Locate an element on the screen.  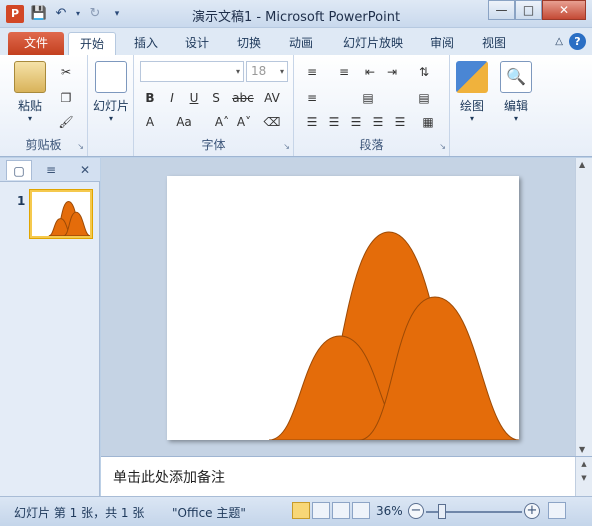
underline-icon: U is located at coordinates (194, 98).